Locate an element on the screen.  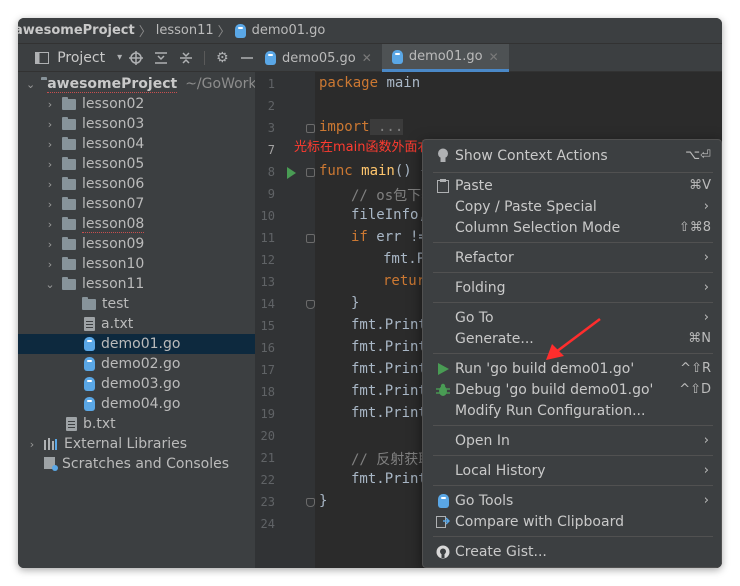
tree-folder: › lesson02 is located at coordinates (136, 104).